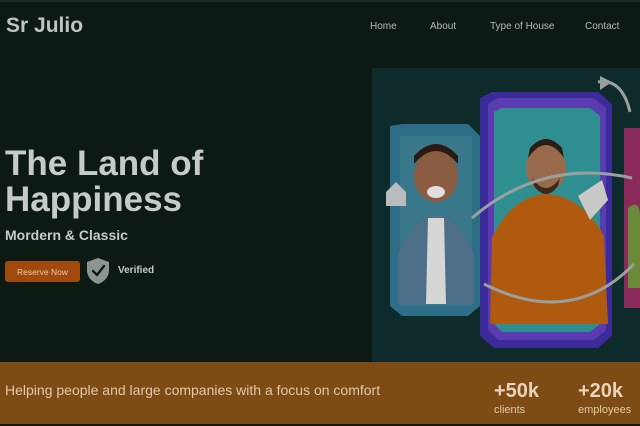 The image size is (640, 426). I want to click on stat-employees-value: +20k, so click(601, 391).